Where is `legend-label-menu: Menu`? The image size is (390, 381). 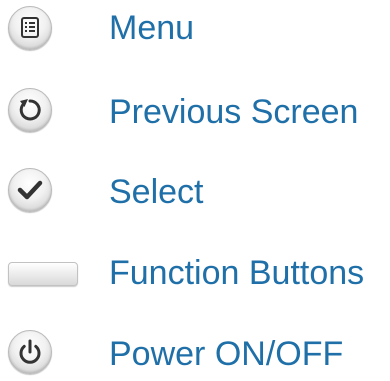 legend-label-menu: Menu is located at coordinates (152, 28).